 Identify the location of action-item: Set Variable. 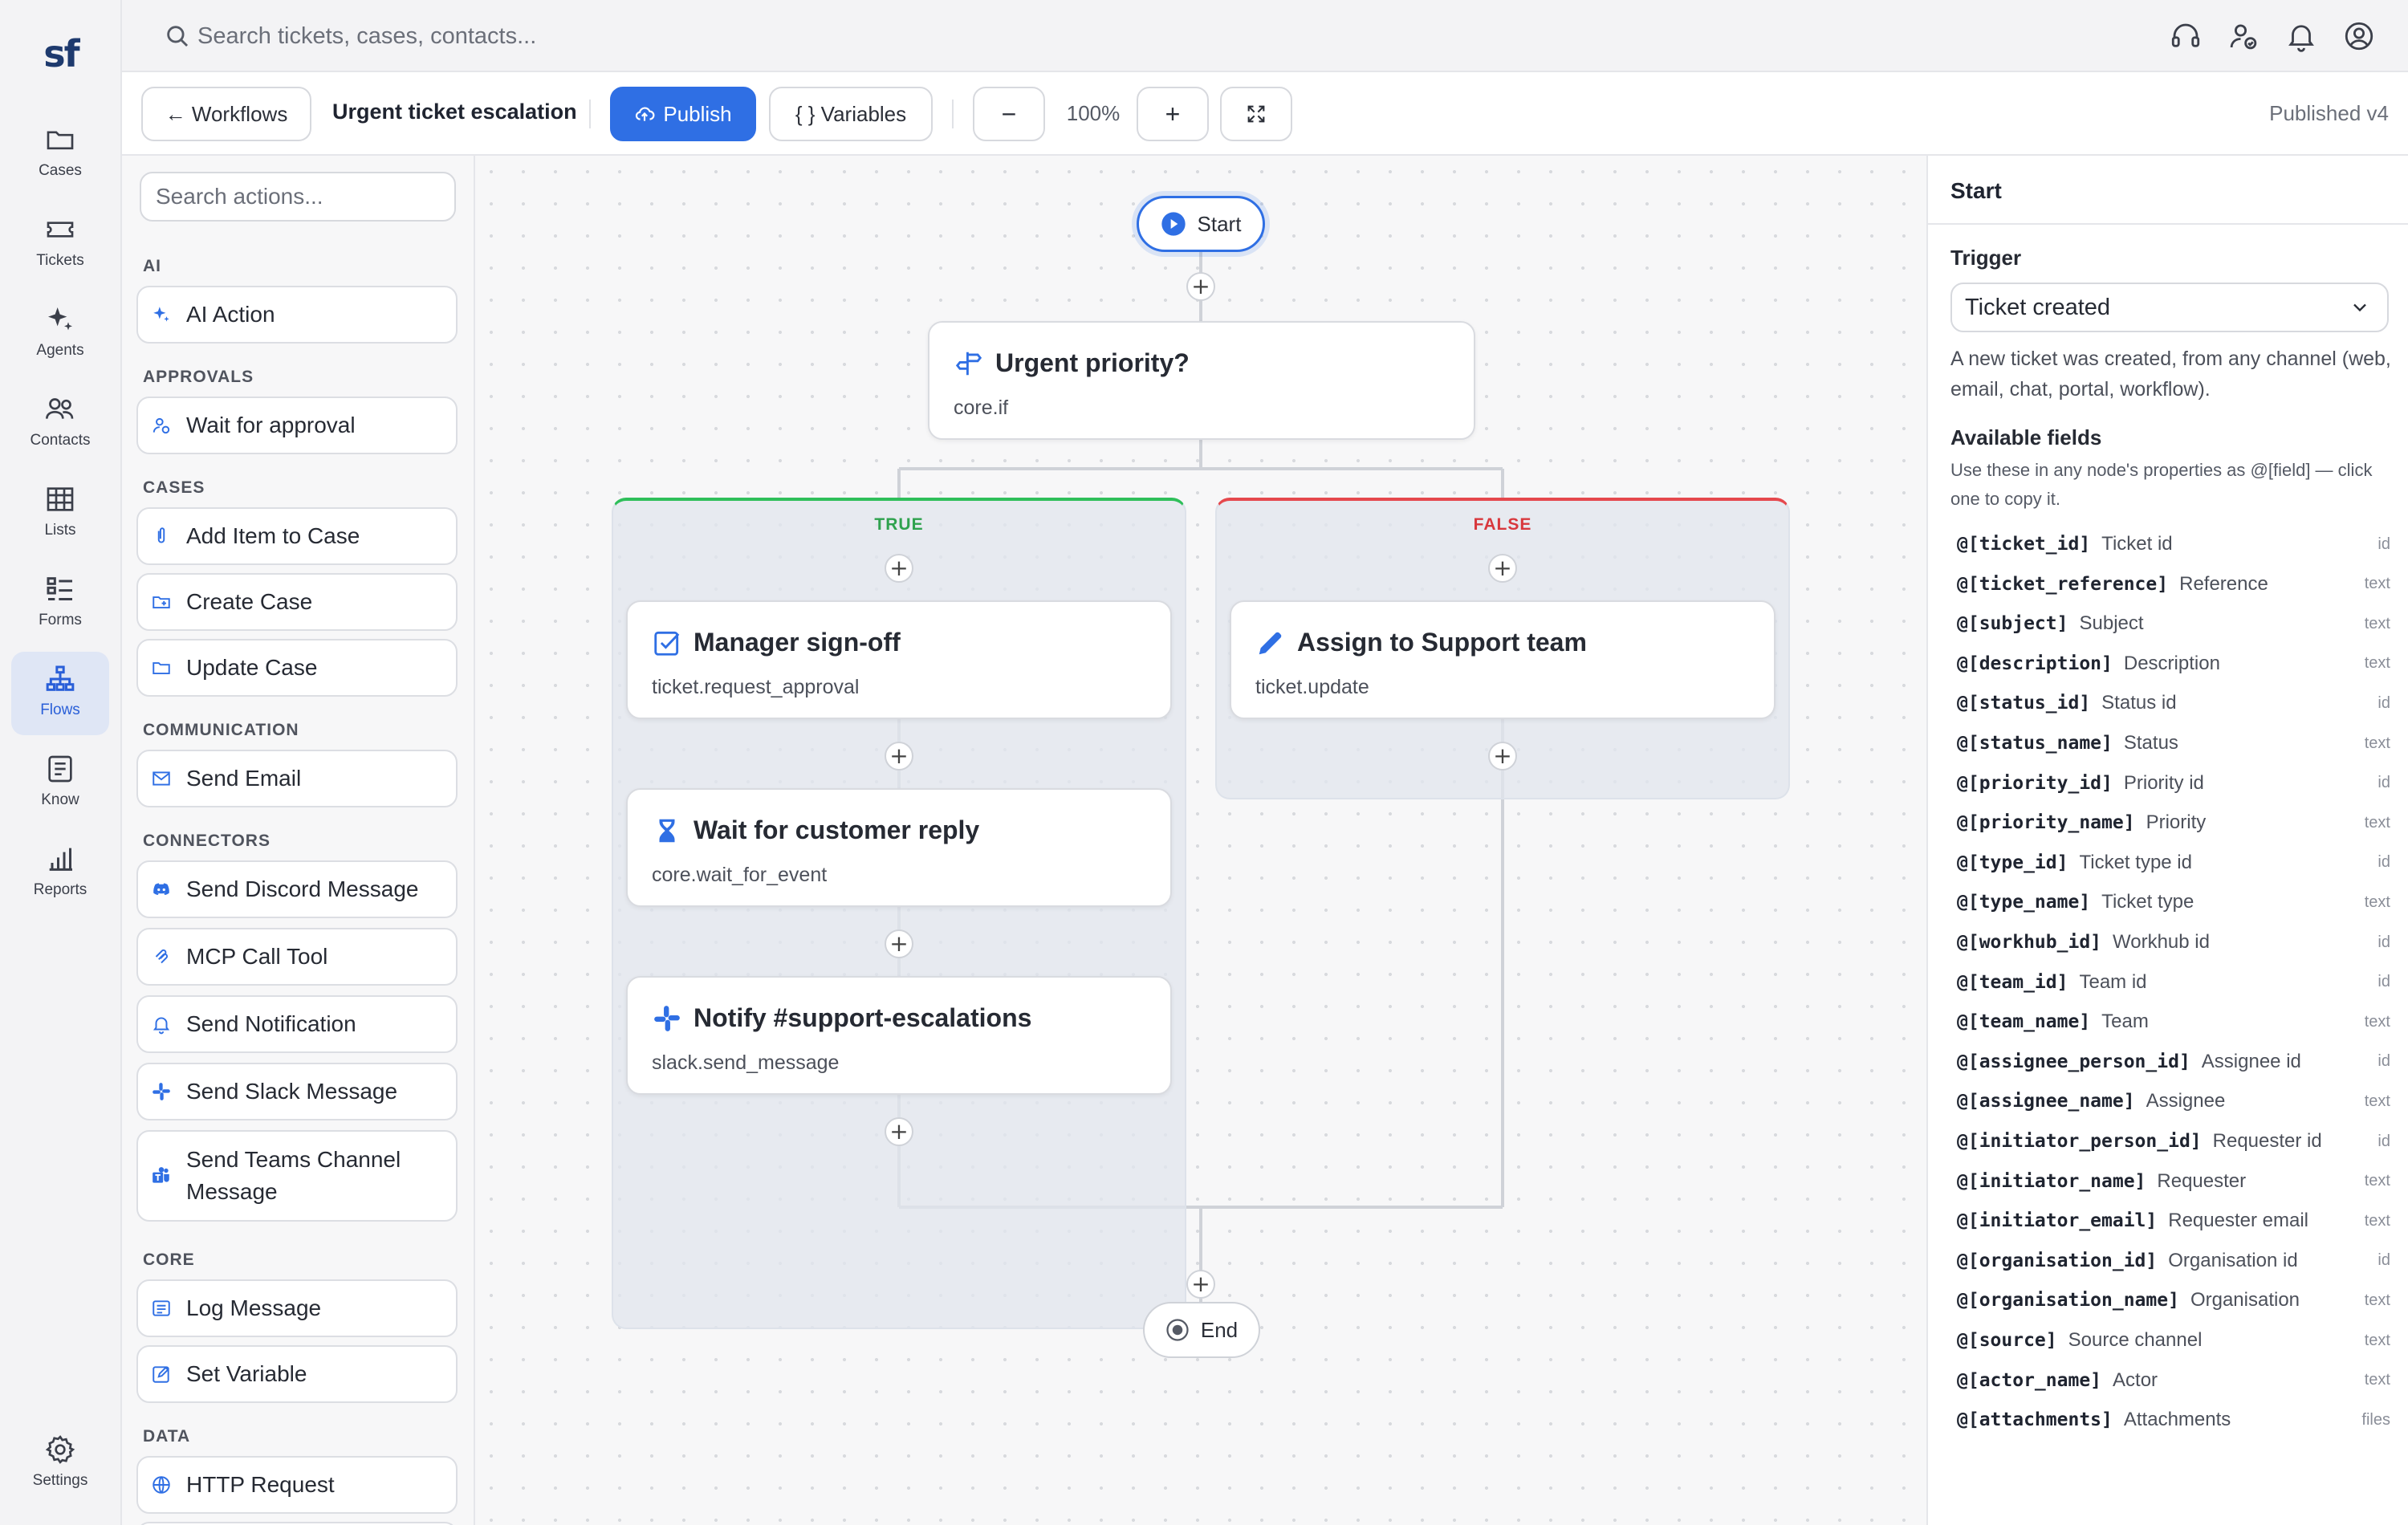
(297, 1374).